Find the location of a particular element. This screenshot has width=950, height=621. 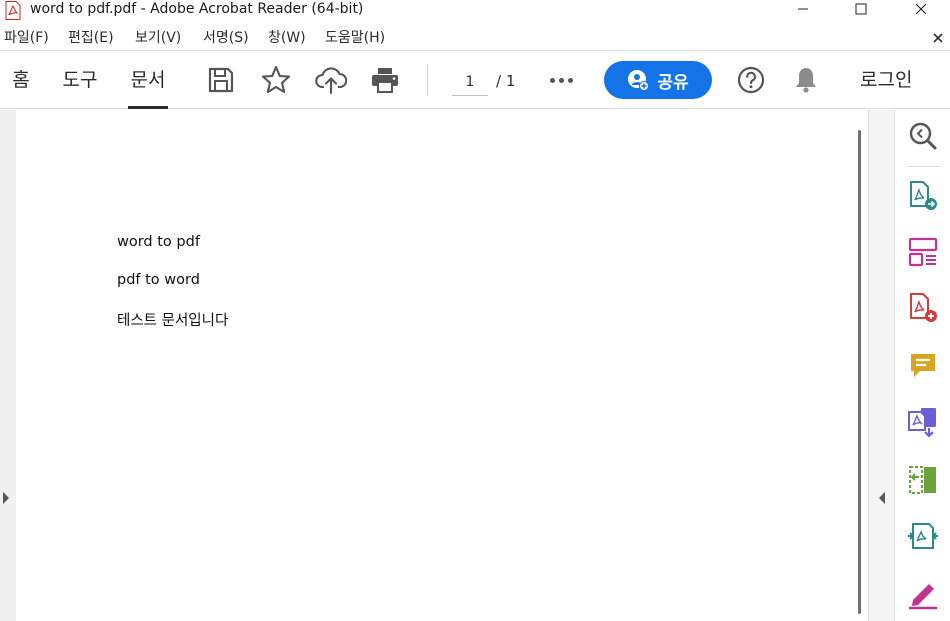

share-button: 공유 is located at coordinates (658, 80).